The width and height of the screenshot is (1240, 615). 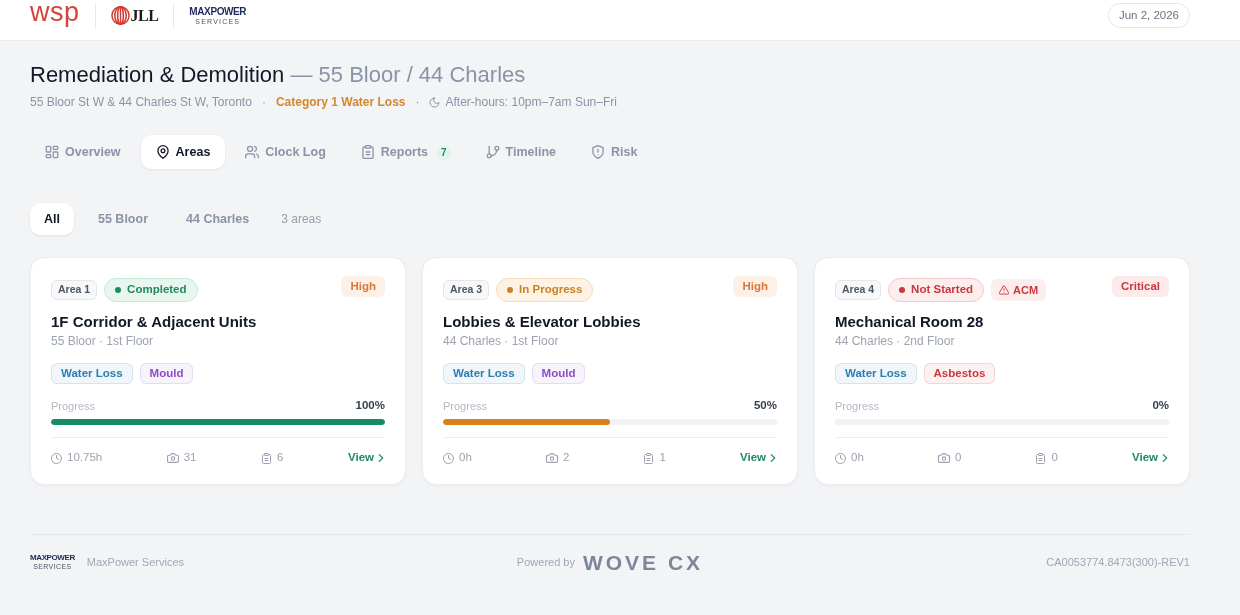 I want to click on logo-text: wsp, so click(x=55, y=13).